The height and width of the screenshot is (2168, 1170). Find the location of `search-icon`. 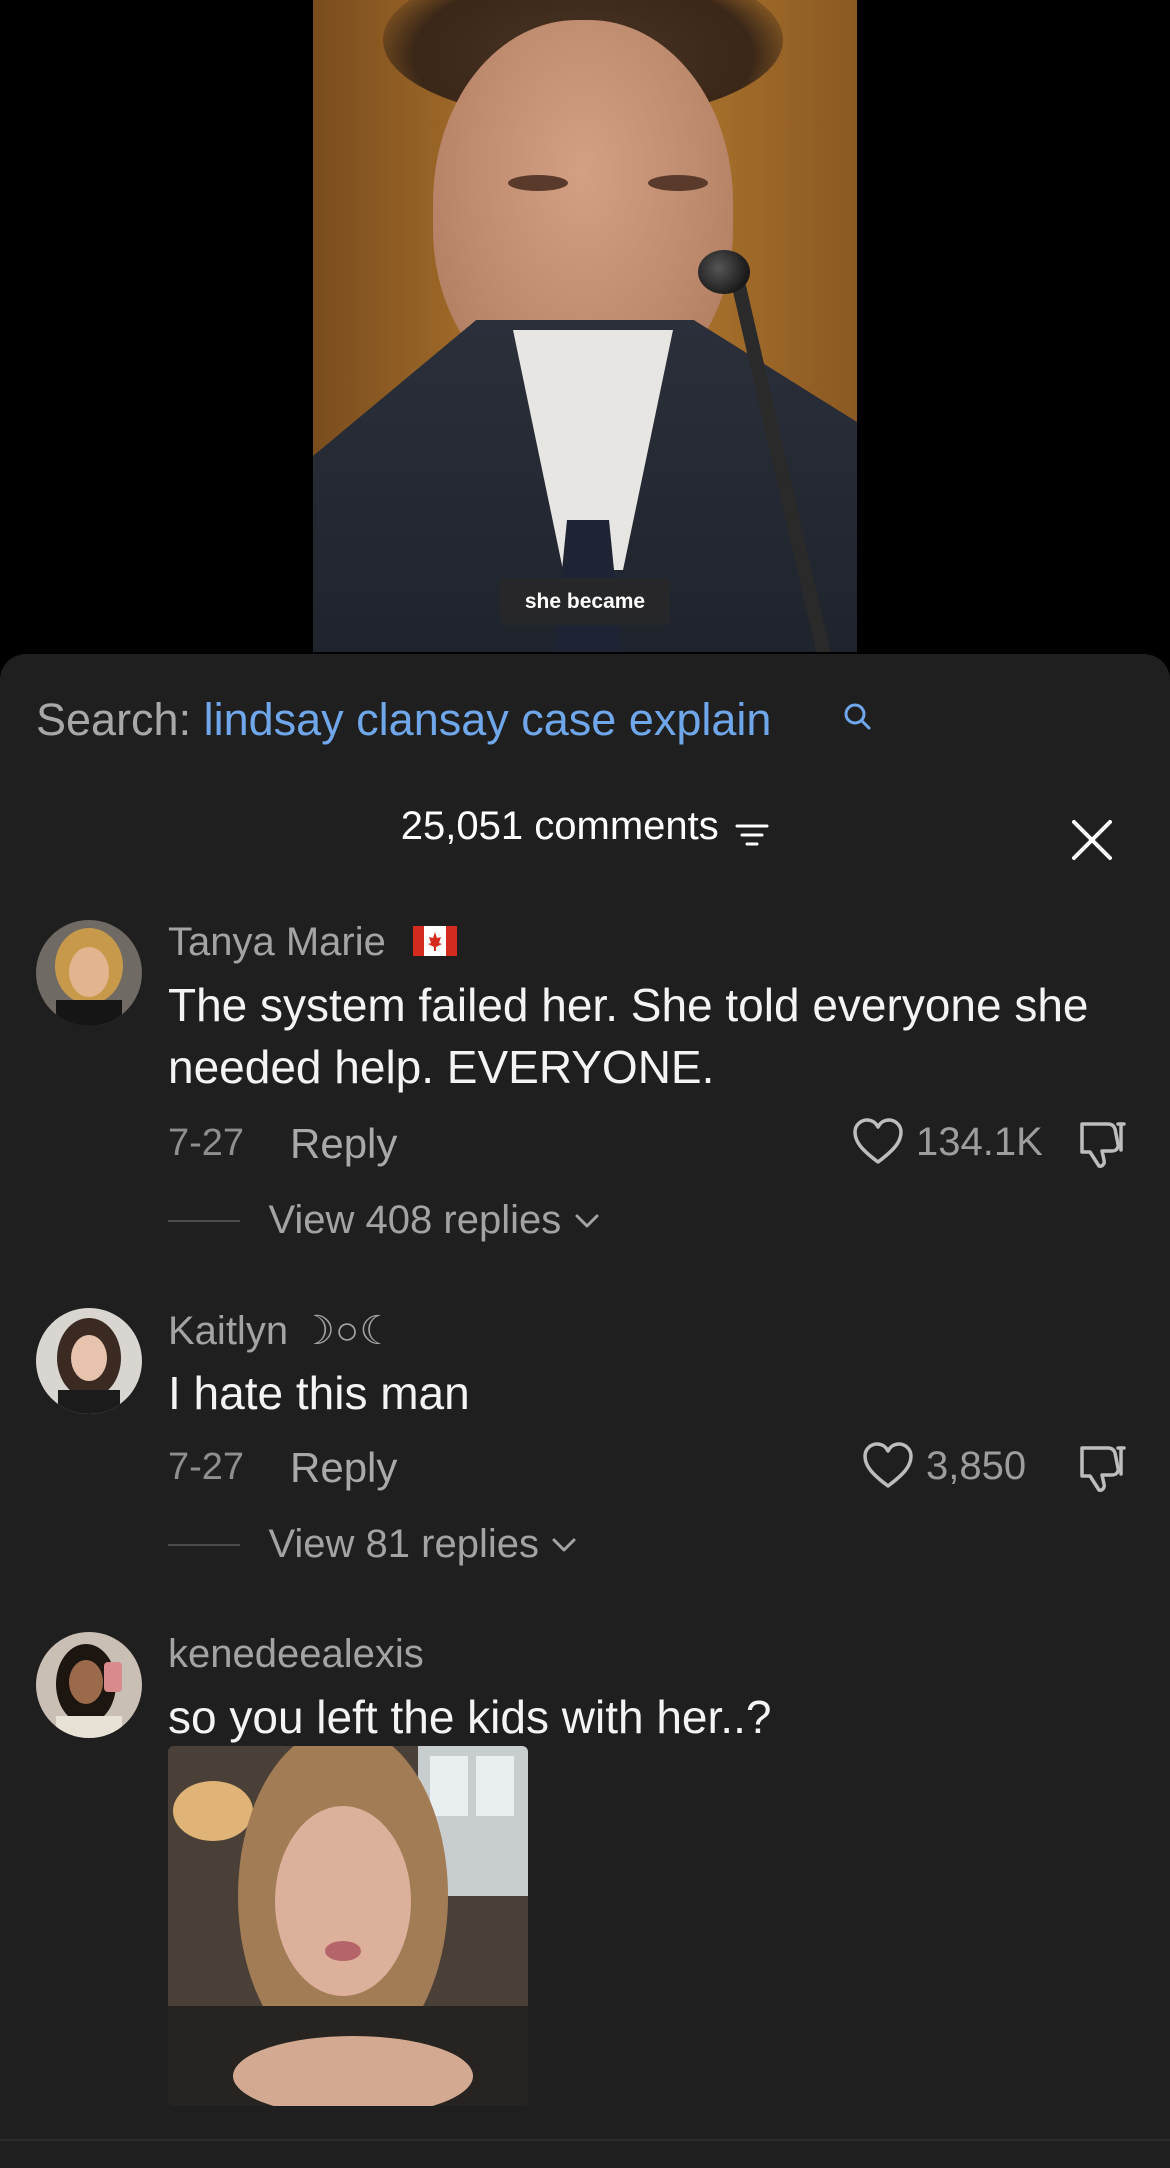

search-icon is located at coordinates (857, 717).